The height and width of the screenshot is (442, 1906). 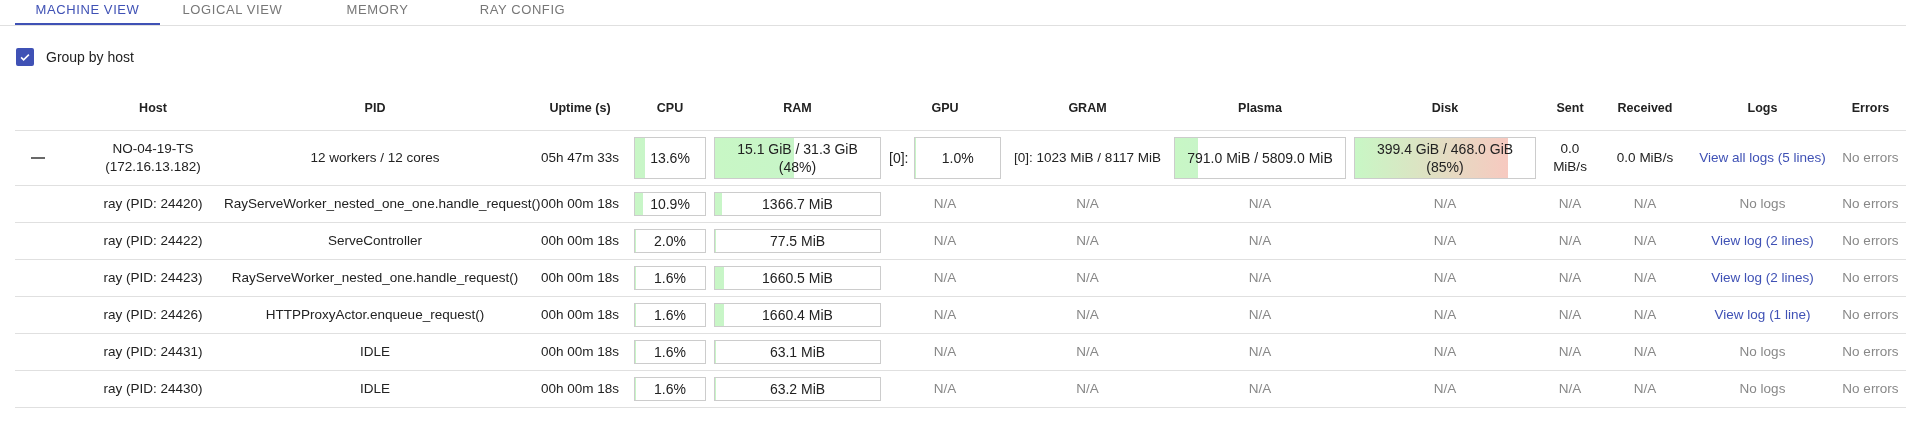 What do you see at coordinates (375, 277) in the screenshot?
I see `table-cell: RayServeWorker_nested_one.handle_request()` at bounding box center [375, 277].